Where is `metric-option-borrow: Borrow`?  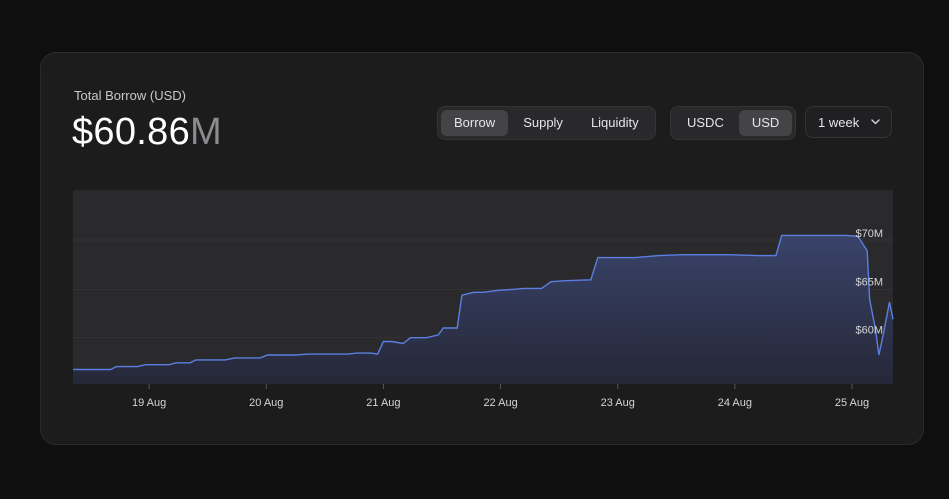 metric-option-borrow: Borrow is located at coordinates (475, 123).